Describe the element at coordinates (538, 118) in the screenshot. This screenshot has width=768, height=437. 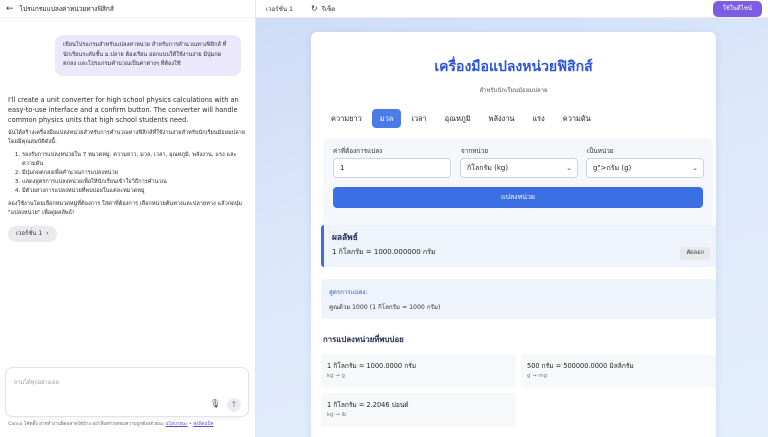
I see `tab-force: แรง` at that location.